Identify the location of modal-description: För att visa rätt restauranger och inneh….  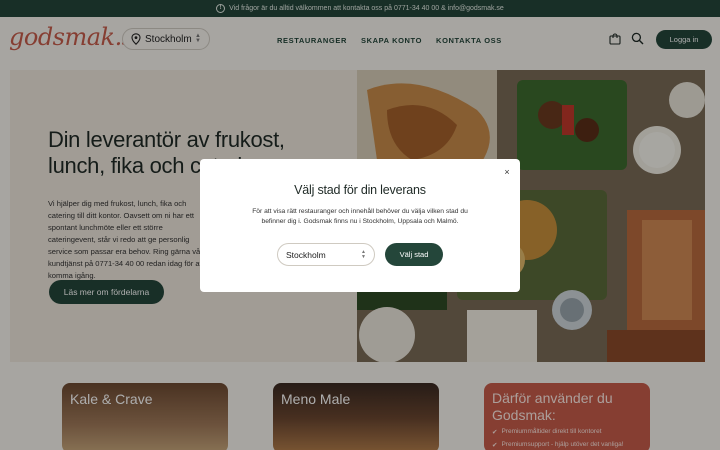
(360, 216).